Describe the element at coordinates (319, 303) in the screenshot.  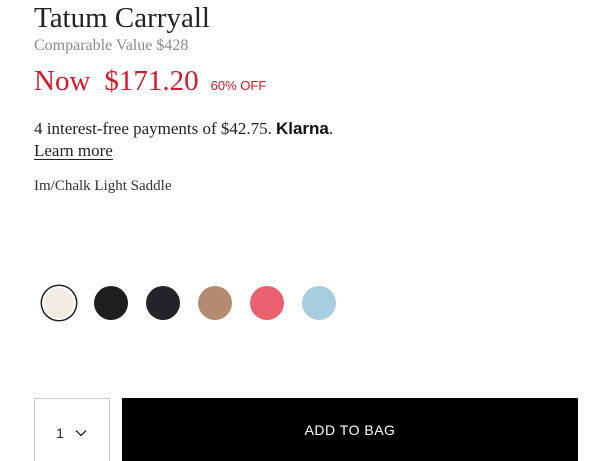
I see `color-swatch-light-blue` at that location.